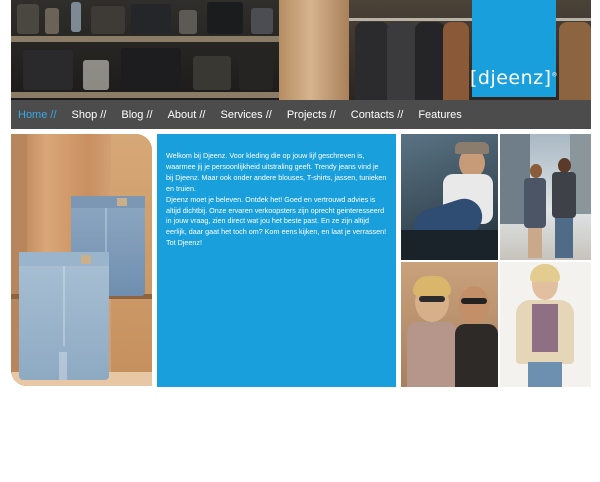 The height and width of the screenshot is (482, 600). Describe the element at coordinates (545, 324) in the screenshot. I see `photo-woman-blazer` at that location.